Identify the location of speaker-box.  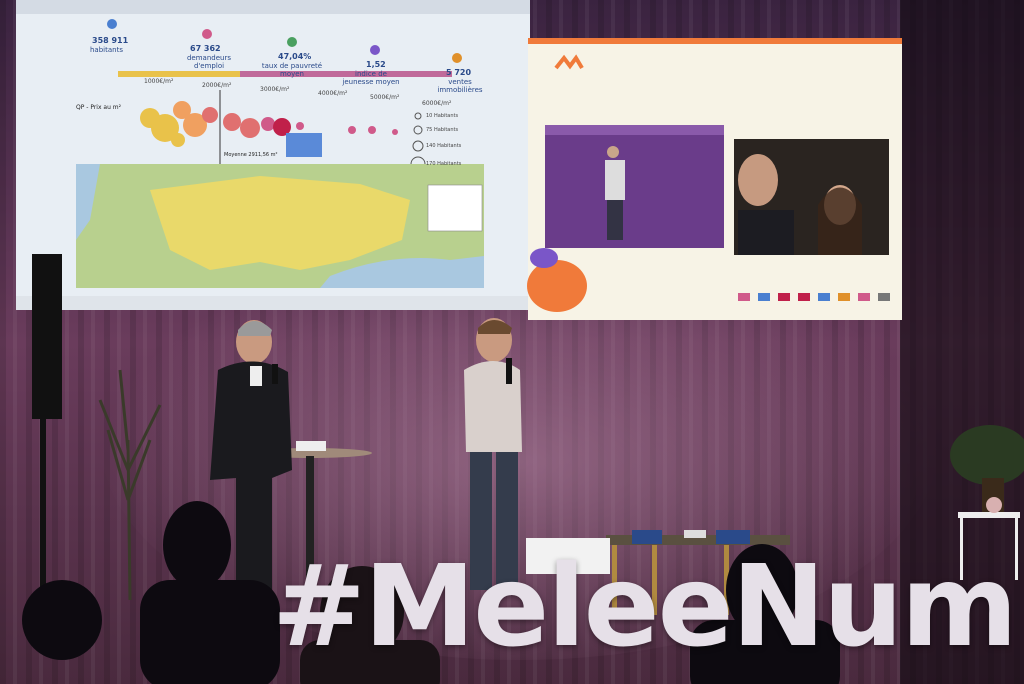
(47, 336).